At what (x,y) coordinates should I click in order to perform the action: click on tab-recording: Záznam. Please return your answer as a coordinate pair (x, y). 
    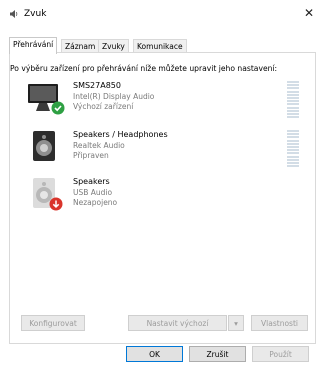
    Looking at the image, I should click on (80, 46).